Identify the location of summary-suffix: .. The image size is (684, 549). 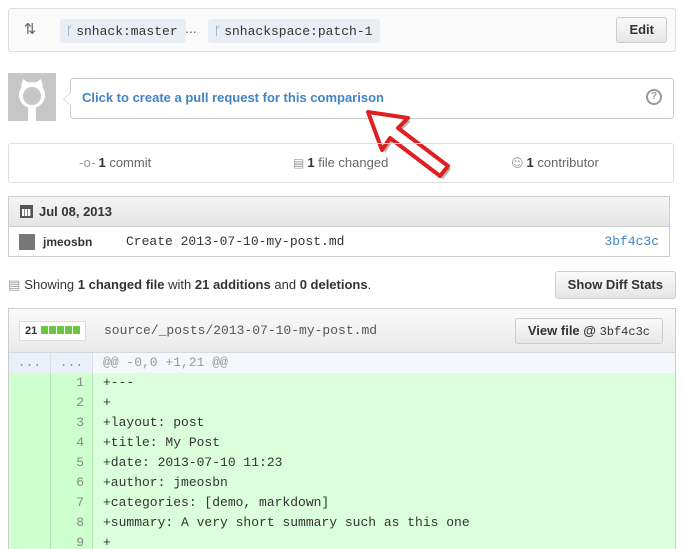
(369, 284).